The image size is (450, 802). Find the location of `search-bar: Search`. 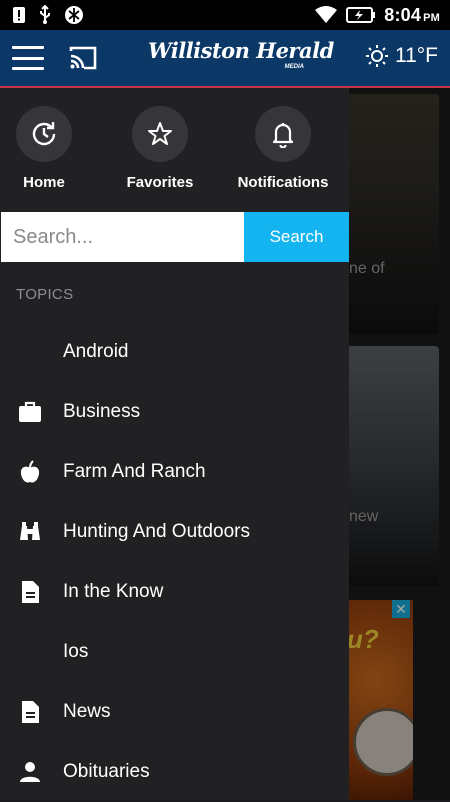

search-bar: Search is located at coordinates (175, 237).